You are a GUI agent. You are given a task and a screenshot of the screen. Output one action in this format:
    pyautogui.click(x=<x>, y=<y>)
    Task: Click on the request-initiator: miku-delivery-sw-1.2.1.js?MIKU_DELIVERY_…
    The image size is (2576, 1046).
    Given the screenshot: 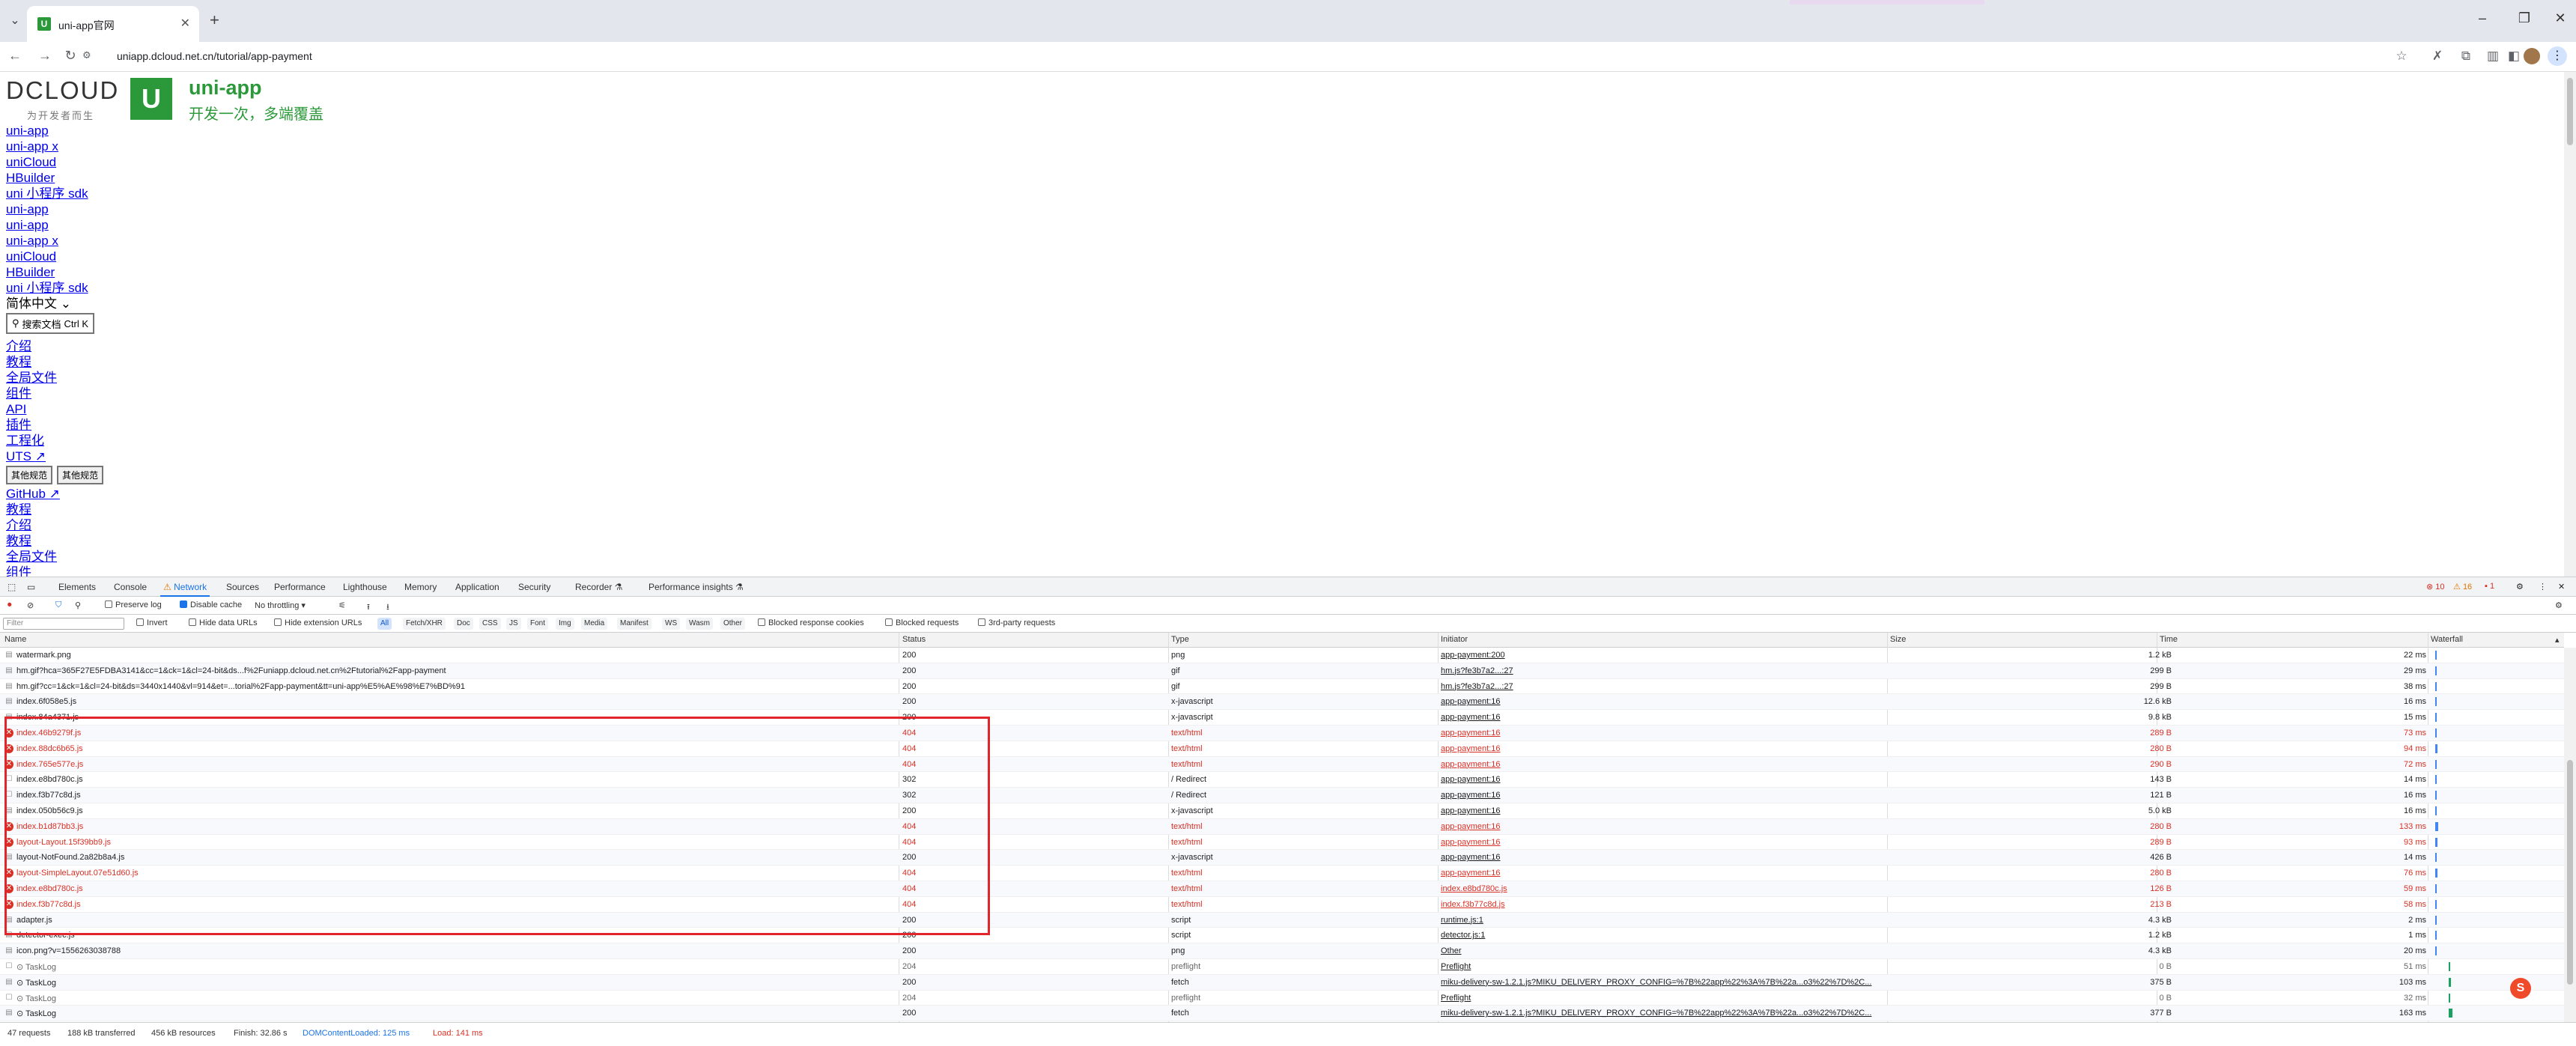 What is the action you would take?
    pyautogui.click(x=1662, y=982)
    